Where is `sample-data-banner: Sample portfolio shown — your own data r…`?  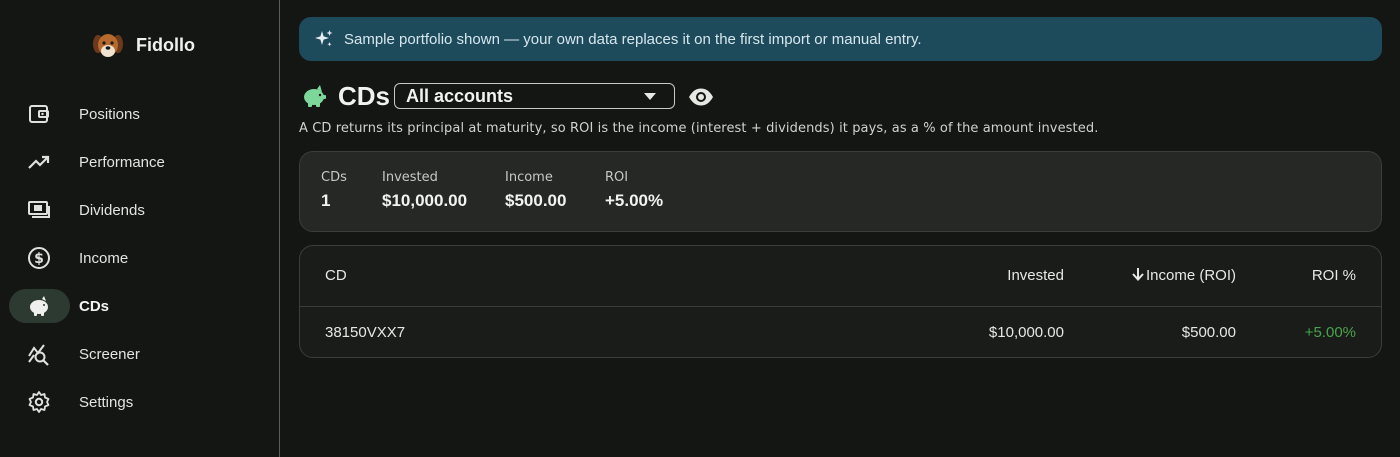 sample-data-banner: Sample portfolio shown — your own data r… is located at coordinates (840, 39).